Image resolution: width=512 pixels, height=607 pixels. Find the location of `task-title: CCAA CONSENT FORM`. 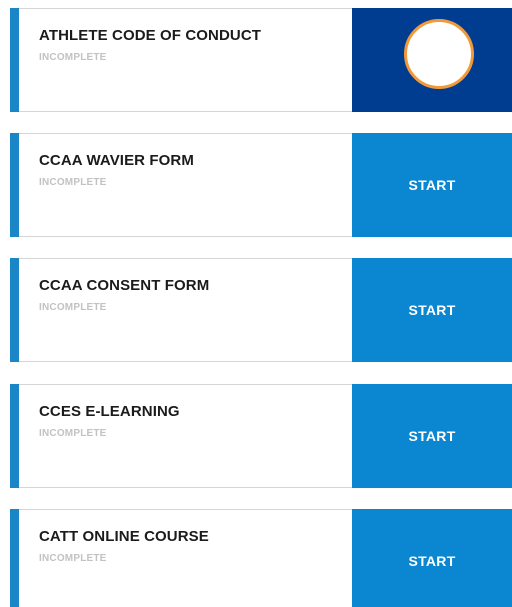

task-title: CCAA CONSENT FORM is located at coordinates (124, 285).